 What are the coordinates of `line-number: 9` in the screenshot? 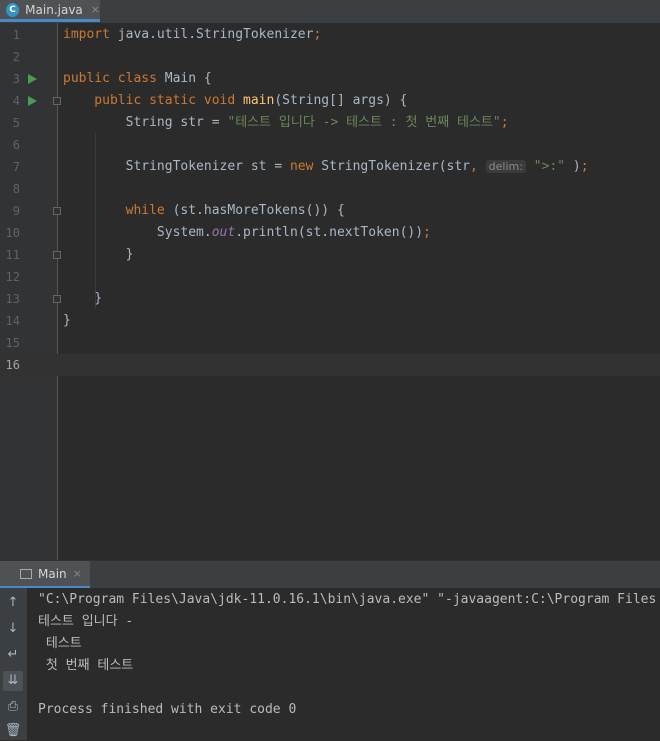 It's located at (16, 211).